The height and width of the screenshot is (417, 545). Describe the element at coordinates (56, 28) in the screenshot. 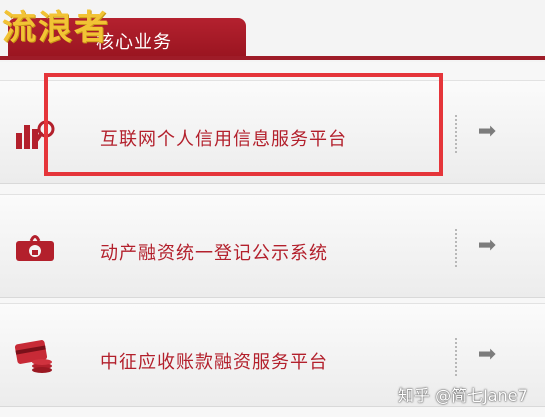

I see `watermark-logo: 流浪者` at that location.